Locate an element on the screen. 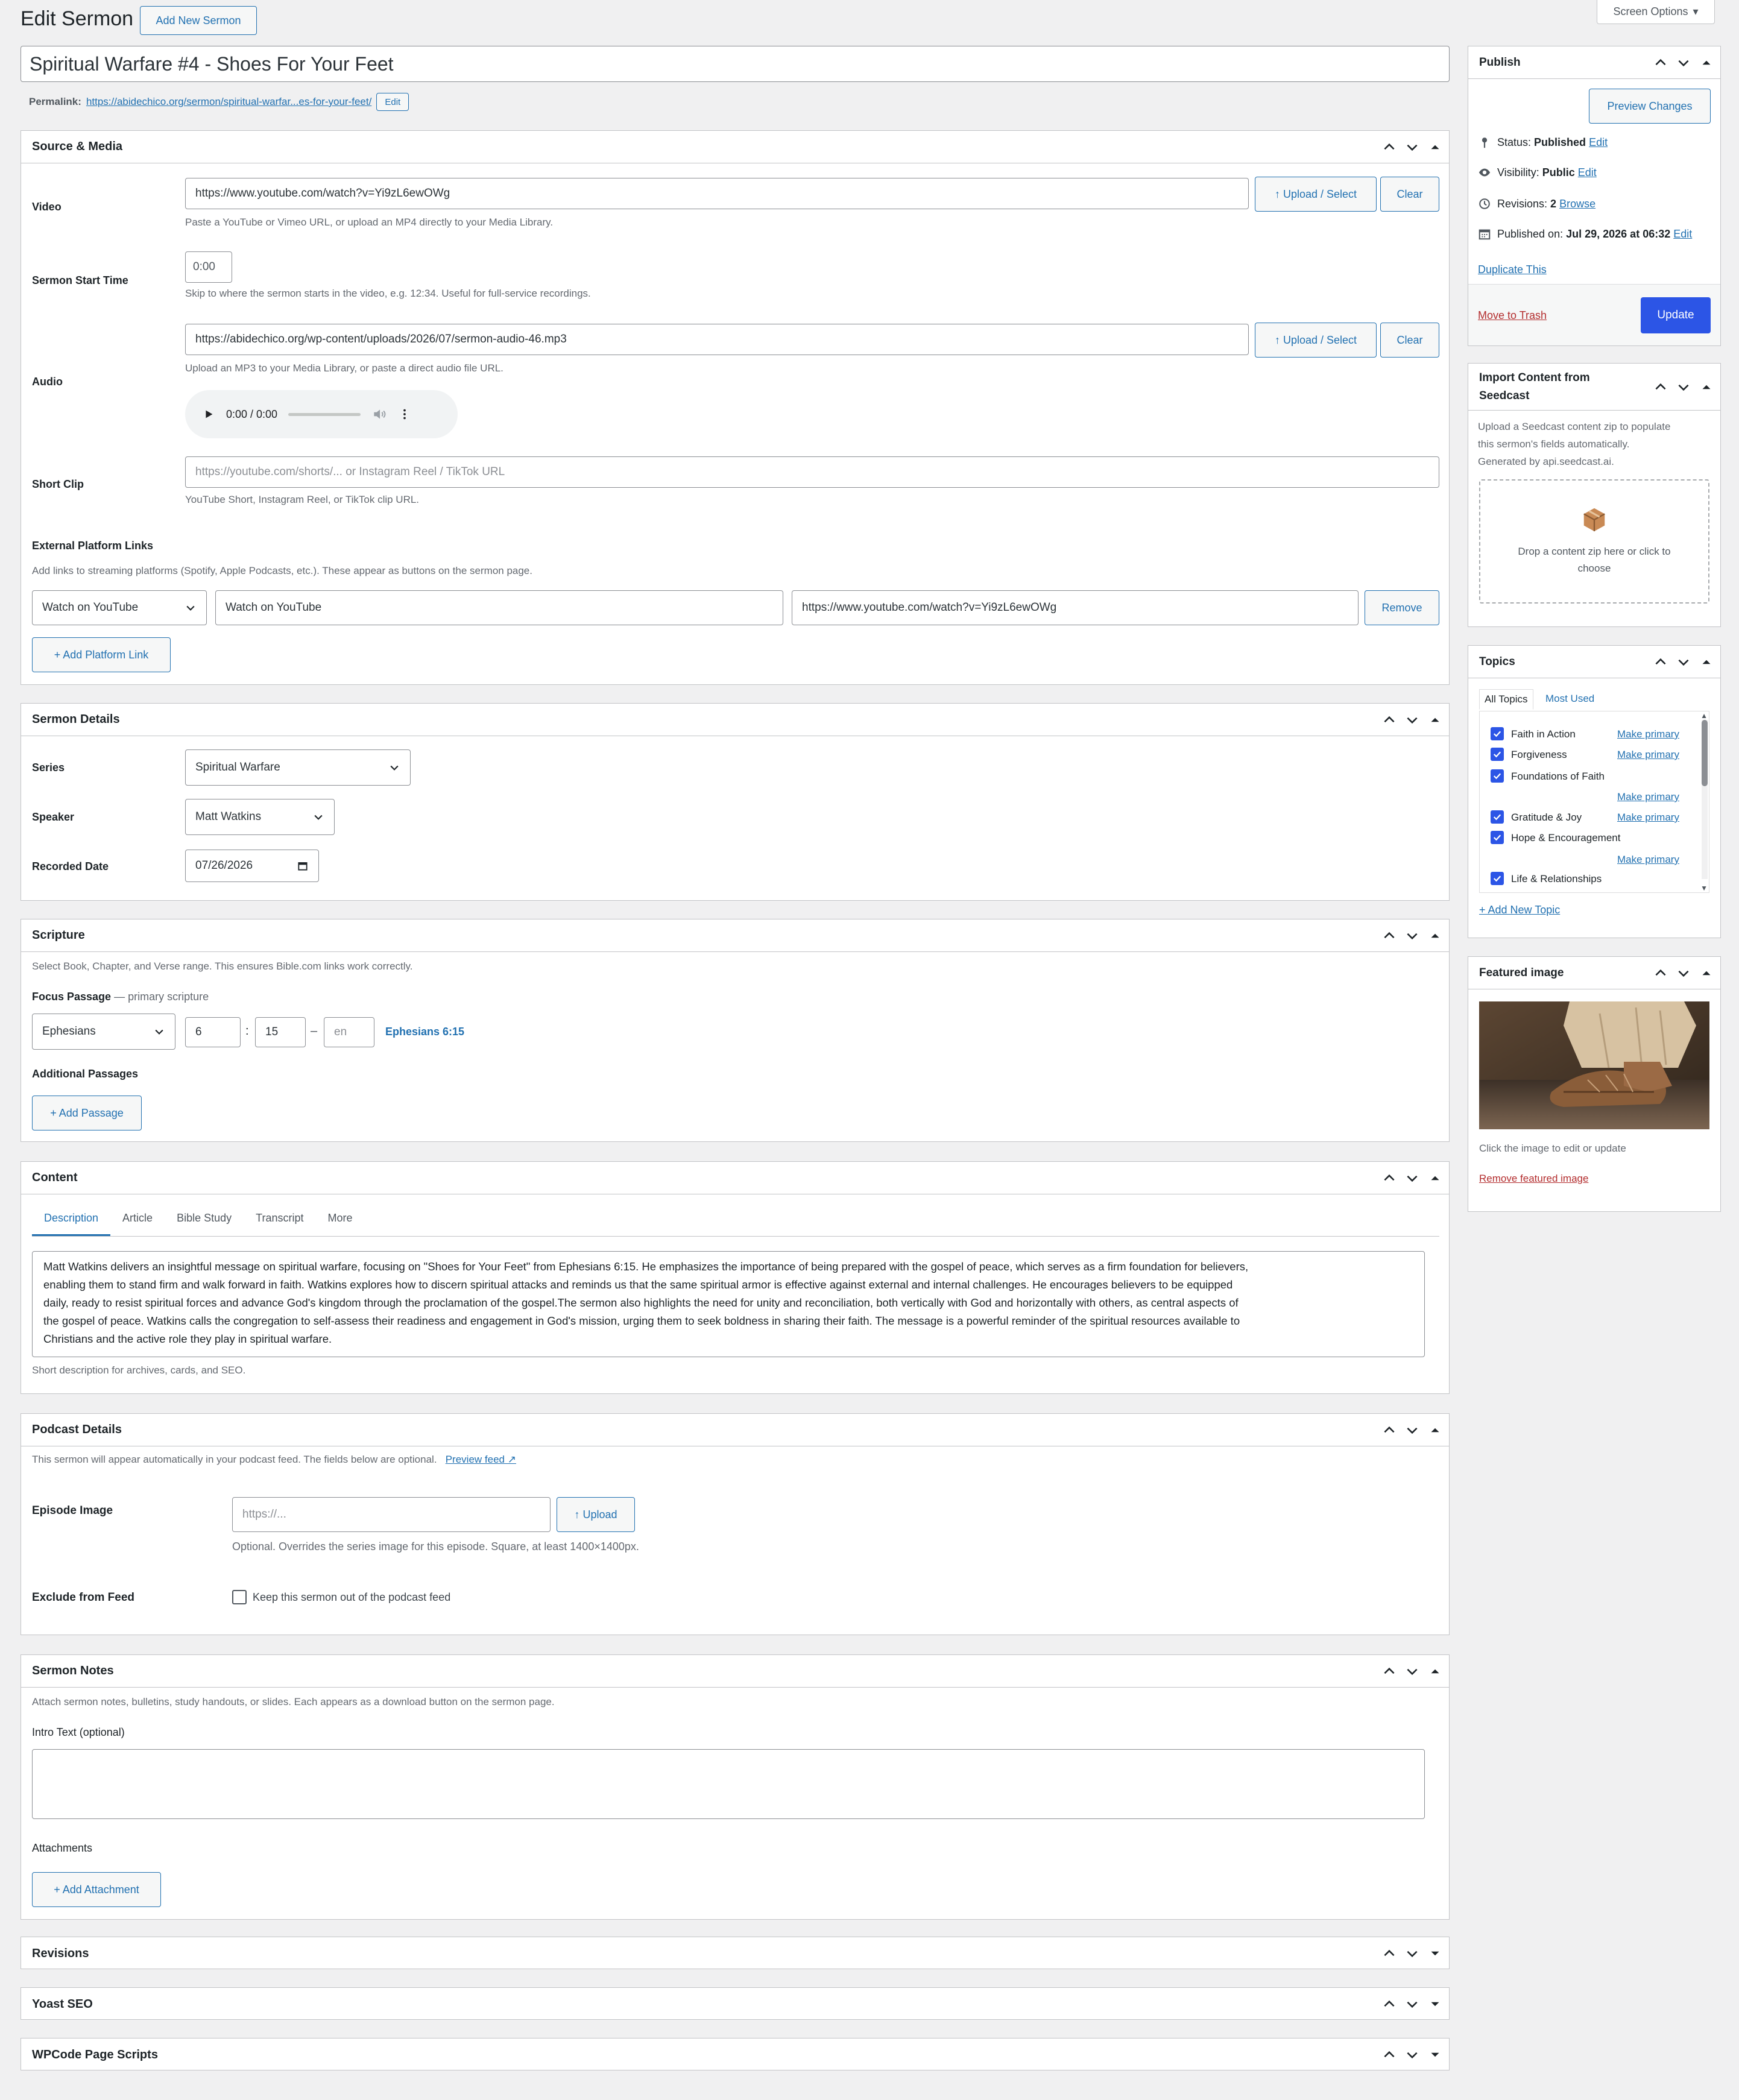  content-header: Content is located at coordinates (735, 1178).